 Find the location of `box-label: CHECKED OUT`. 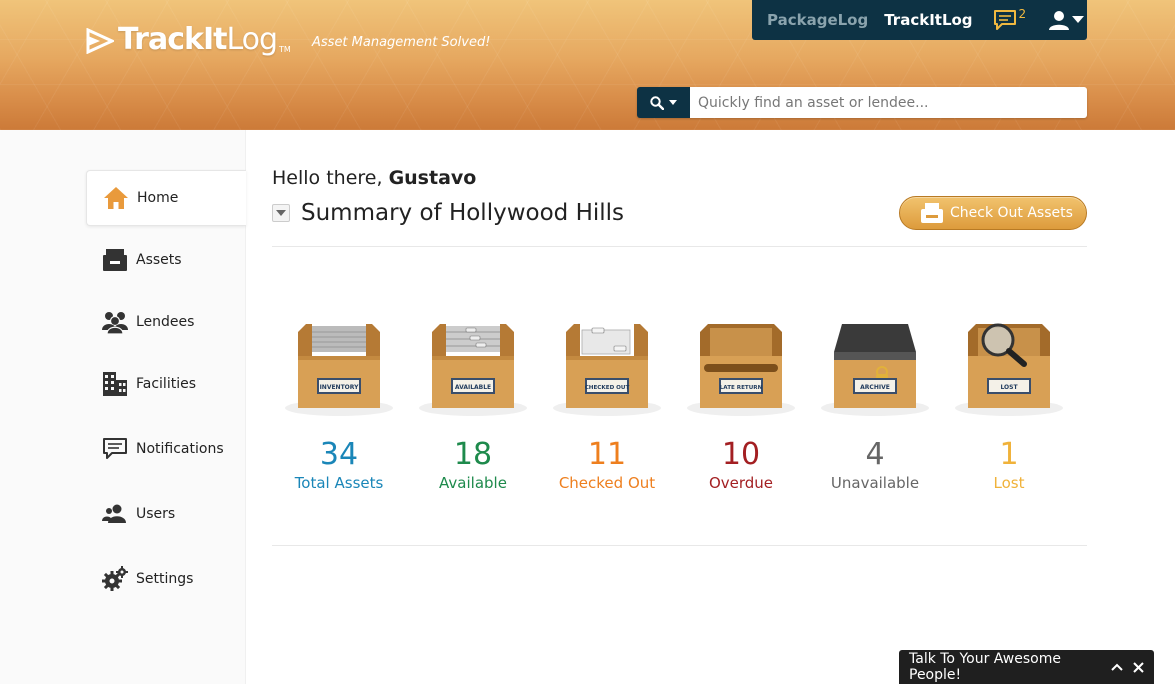

box-label: CHECKED OUT is located at coordinates (607, 388).